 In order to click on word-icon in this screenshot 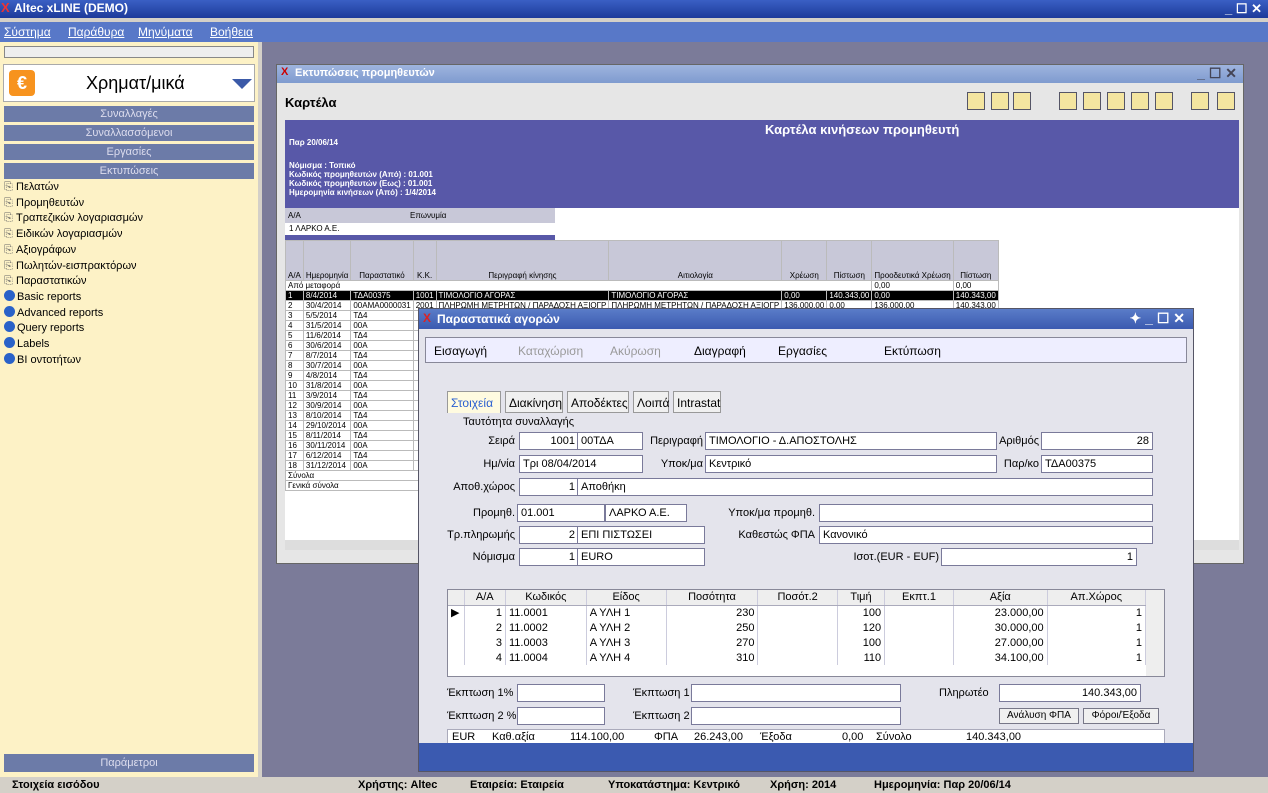, I will do `click(1116, 101)`.